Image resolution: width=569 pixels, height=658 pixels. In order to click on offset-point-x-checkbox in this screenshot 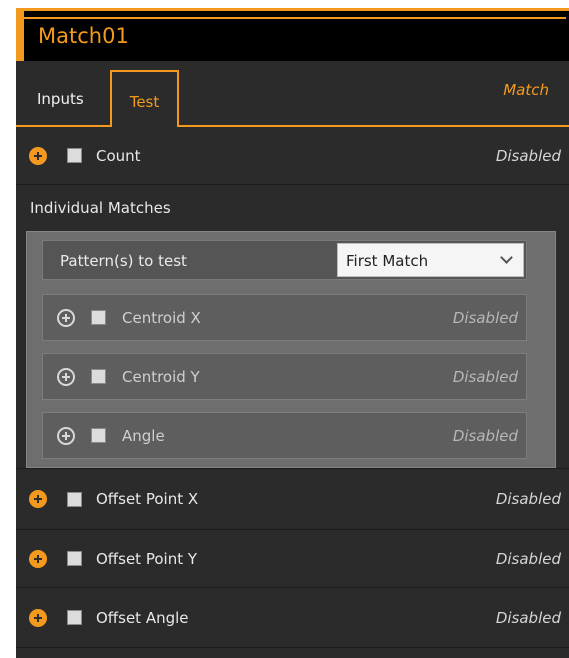, I will do `click(74, 499)`.